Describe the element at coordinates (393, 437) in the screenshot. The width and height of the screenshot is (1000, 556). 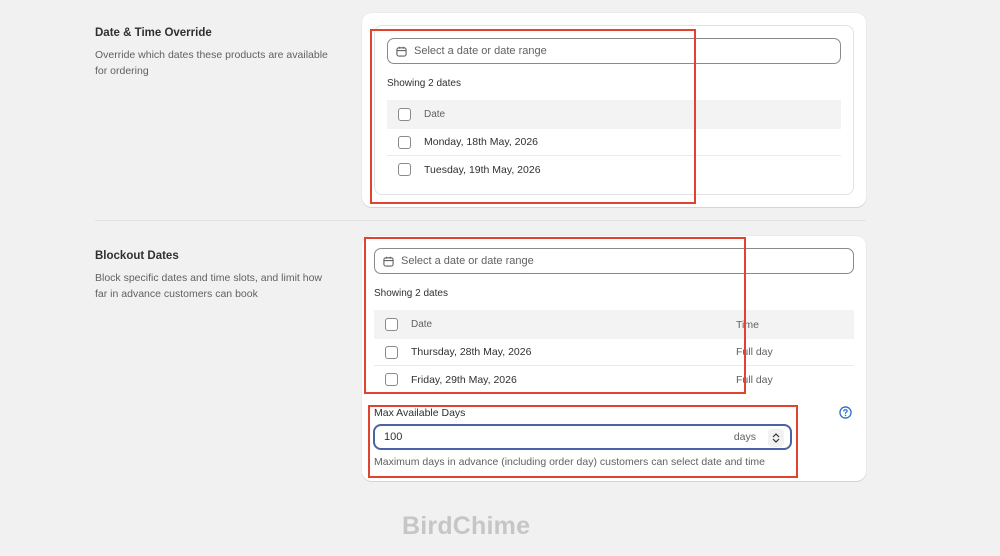
I see `max-days-value: 100` at that location.